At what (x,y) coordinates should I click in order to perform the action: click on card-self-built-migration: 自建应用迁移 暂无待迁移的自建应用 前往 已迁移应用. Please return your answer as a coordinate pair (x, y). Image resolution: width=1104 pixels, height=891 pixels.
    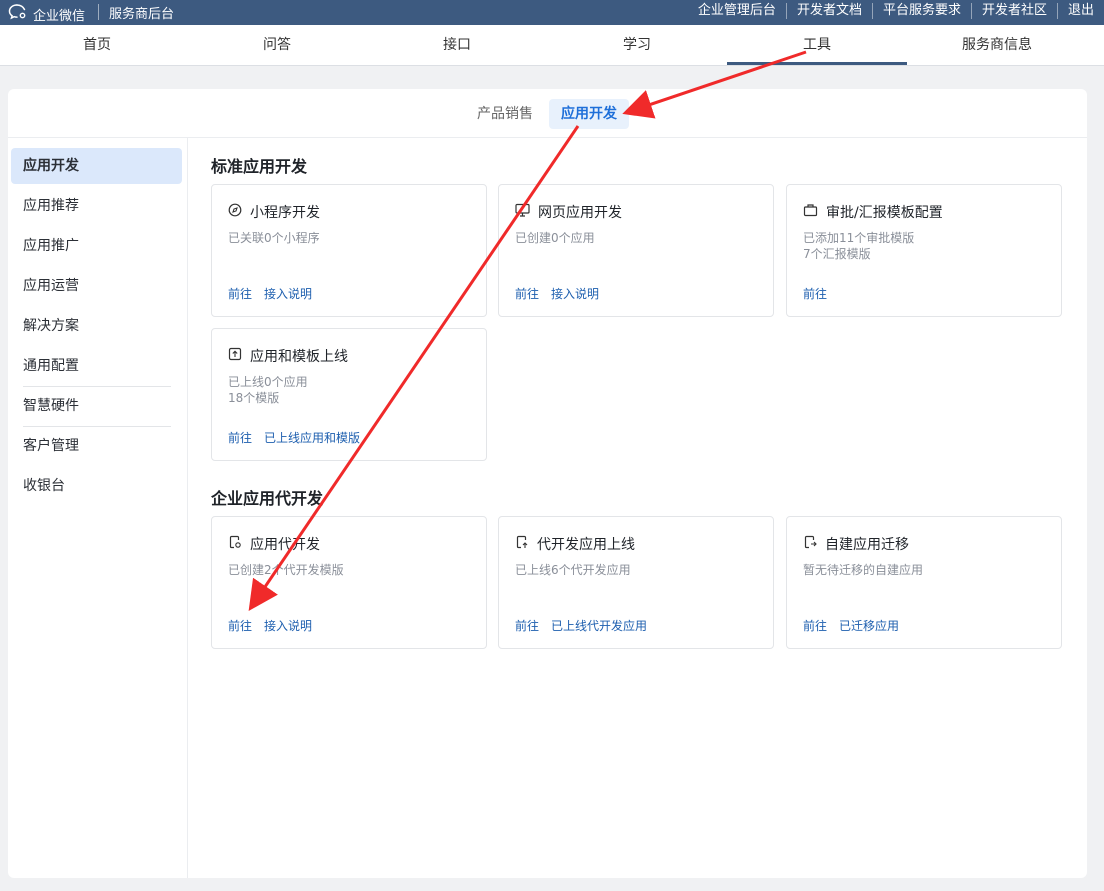
    Looking at the image, I should click on (924, 582).